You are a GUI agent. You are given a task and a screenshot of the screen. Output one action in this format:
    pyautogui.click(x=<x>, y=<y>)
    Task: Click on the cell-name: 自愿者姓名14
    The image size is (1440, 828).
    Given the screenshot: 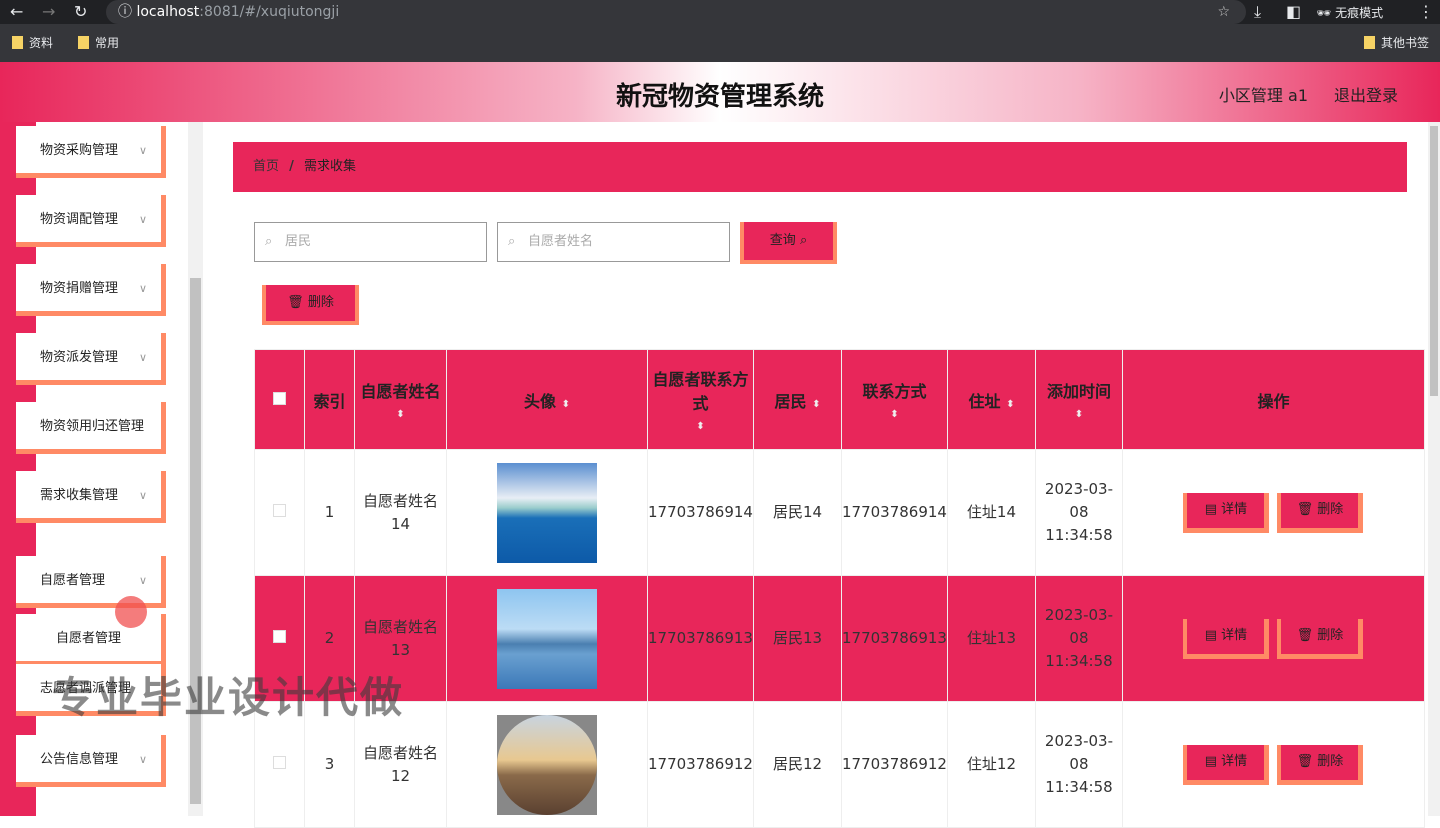 What is the action you would take?
    pyautogui.click(x=400, y=512)
    